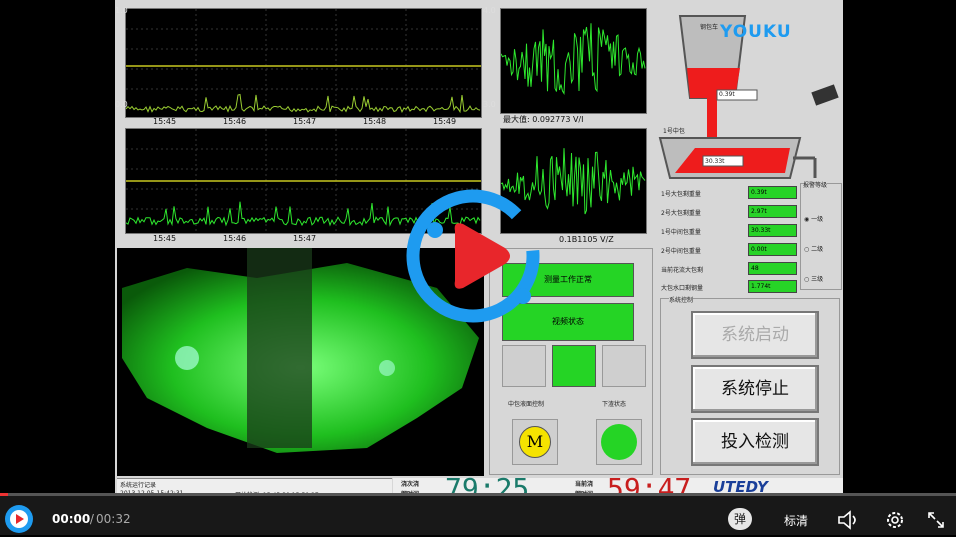 This screenshot has width=956, height=537. What do you see at coordinates (817, 249) in the screenshot?
I see `alarm-option-label: 二级` at bounding box center [817, 249].